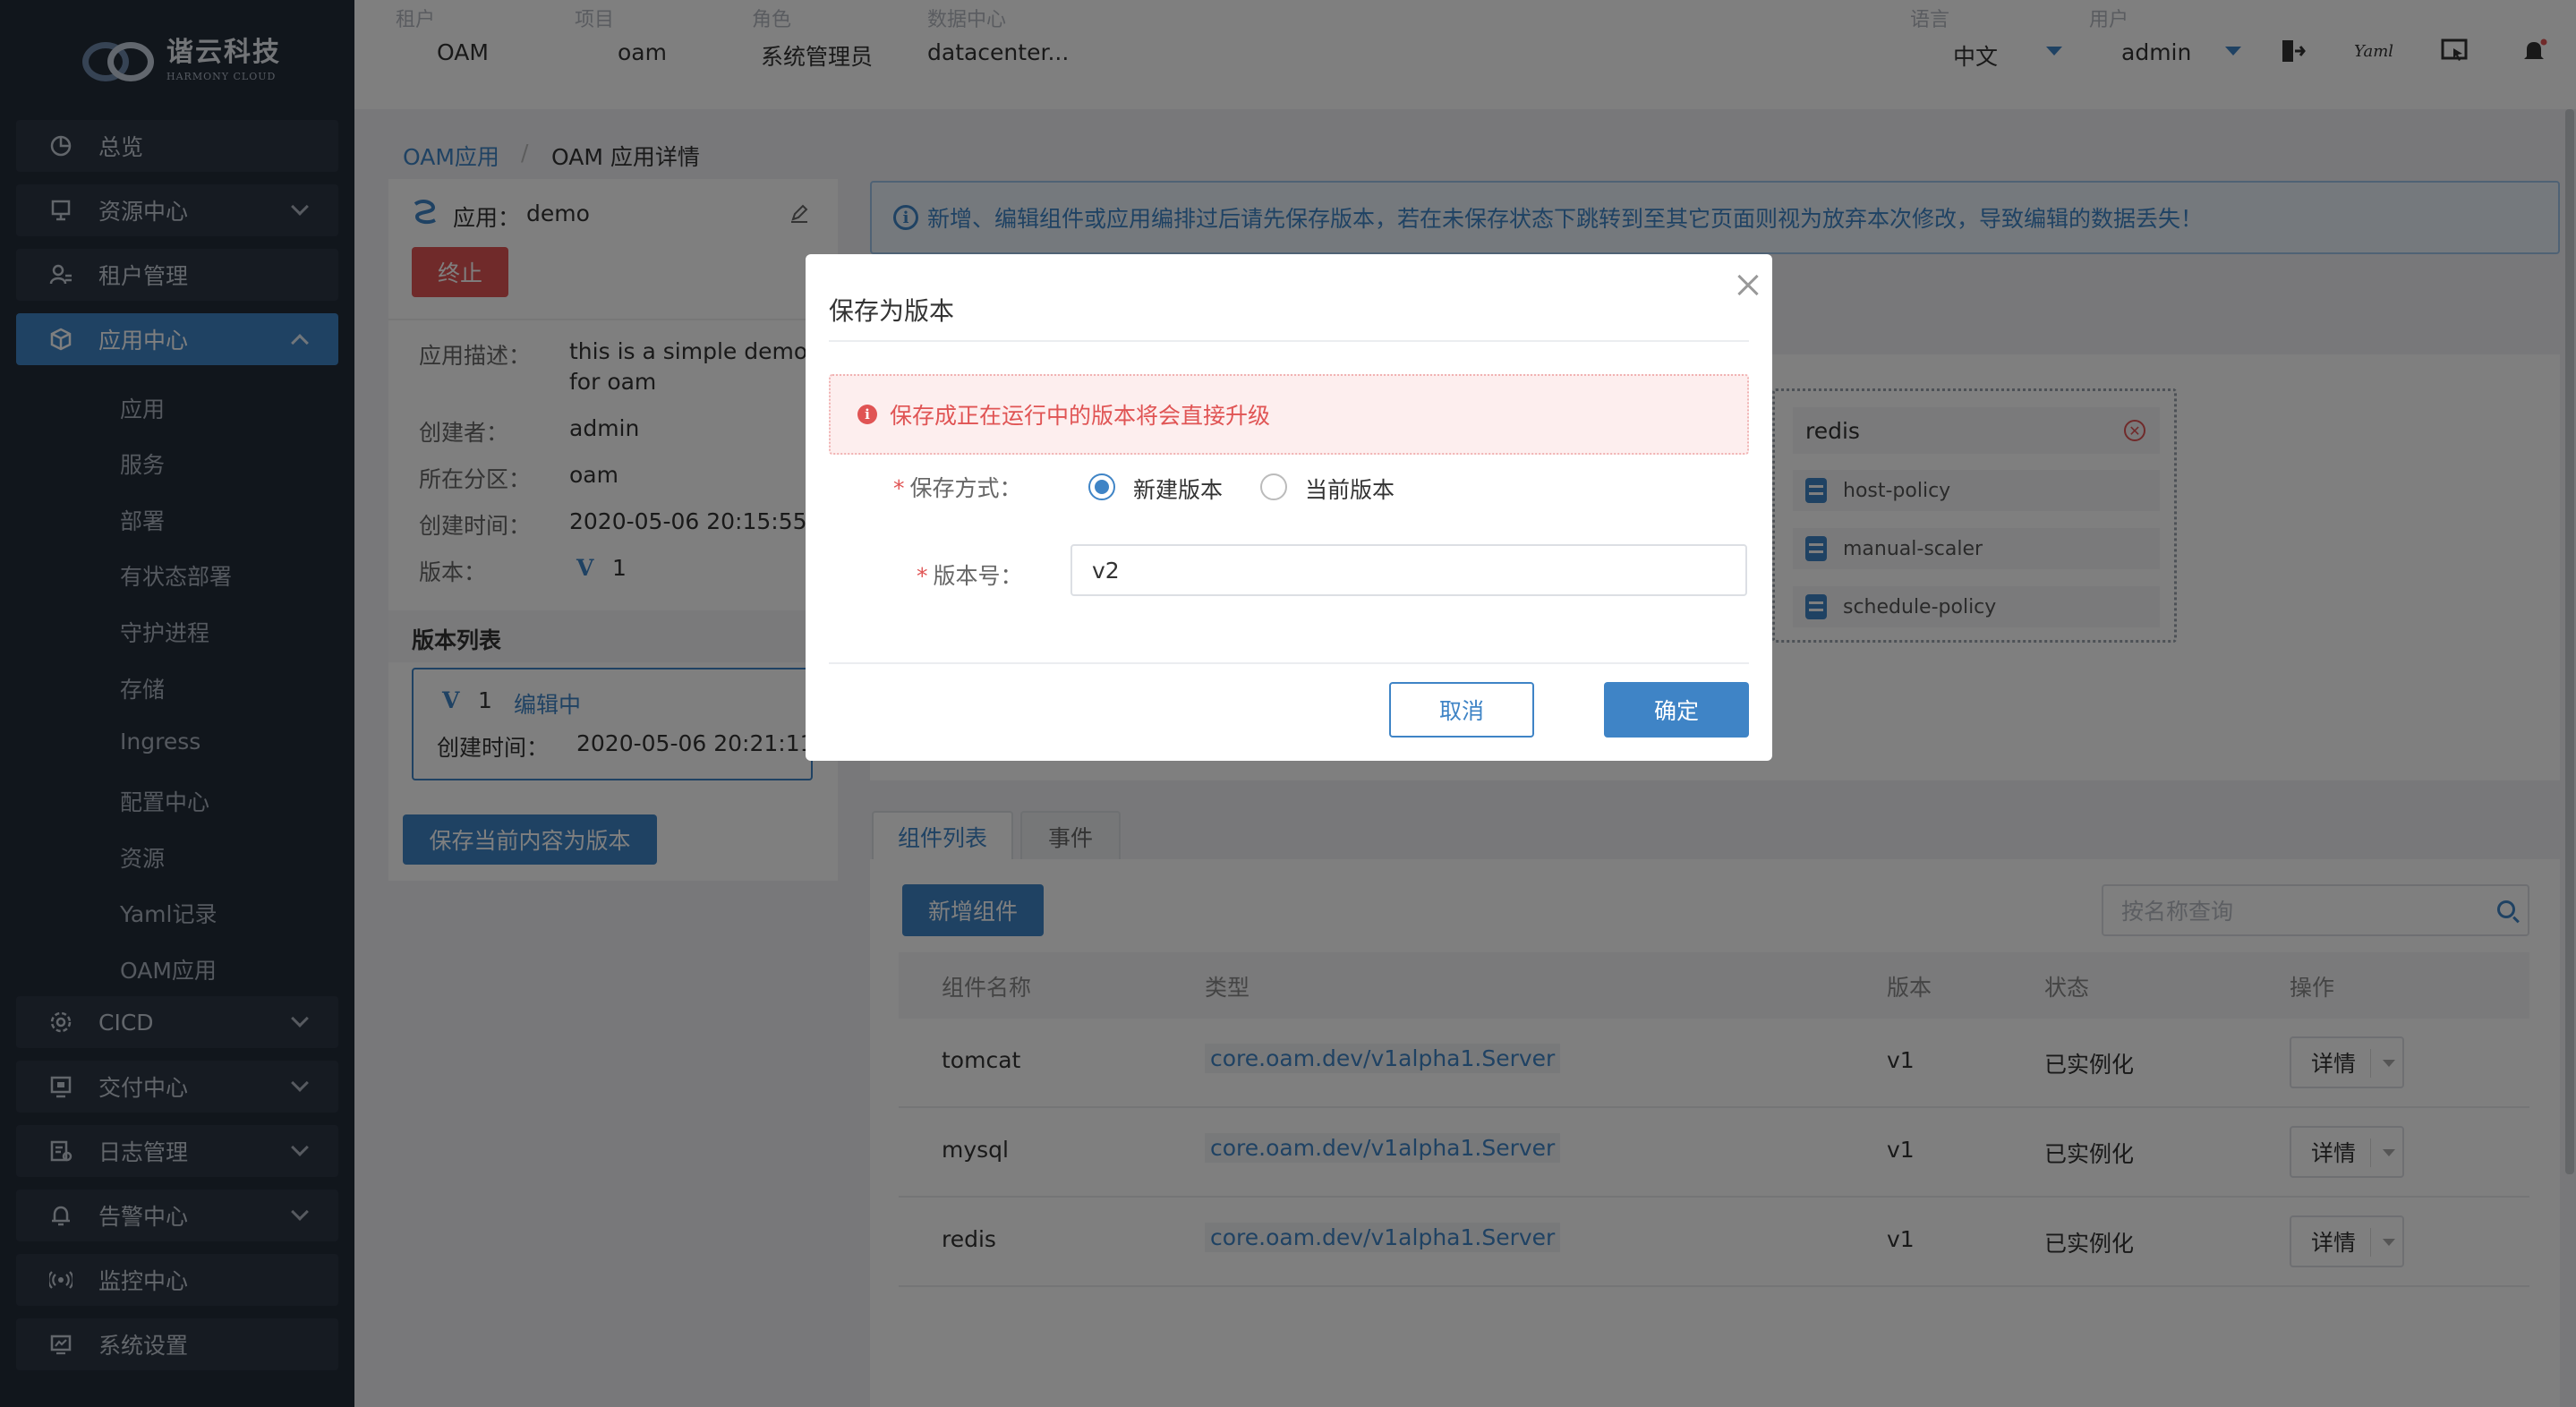 The height and width of the screenshot is (1407, 2576). What do you see at coordinates (1101, 486) in the screenshot?
I see `radio-new-version` at bounding box center [1101, 486].